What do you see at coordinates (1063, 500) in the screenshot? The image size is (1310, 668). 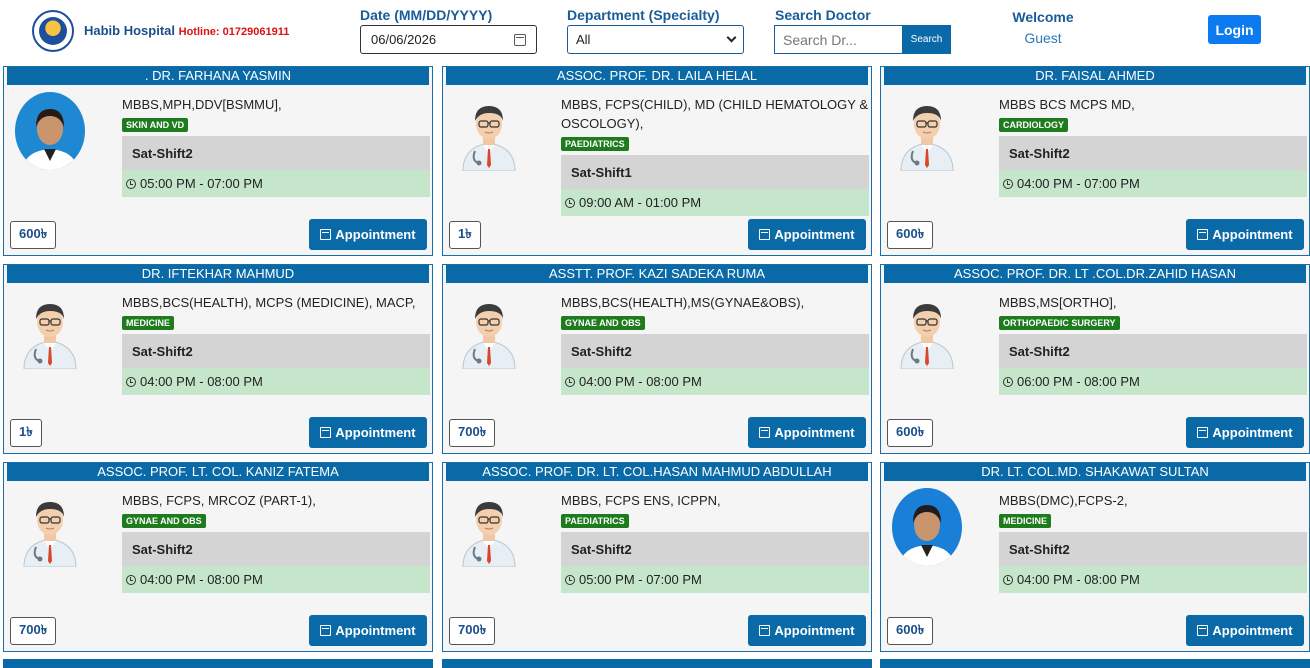 I see `doctor-degree: MBBS(DMC),FCPS-2,` at bounding box center [1063, 500].